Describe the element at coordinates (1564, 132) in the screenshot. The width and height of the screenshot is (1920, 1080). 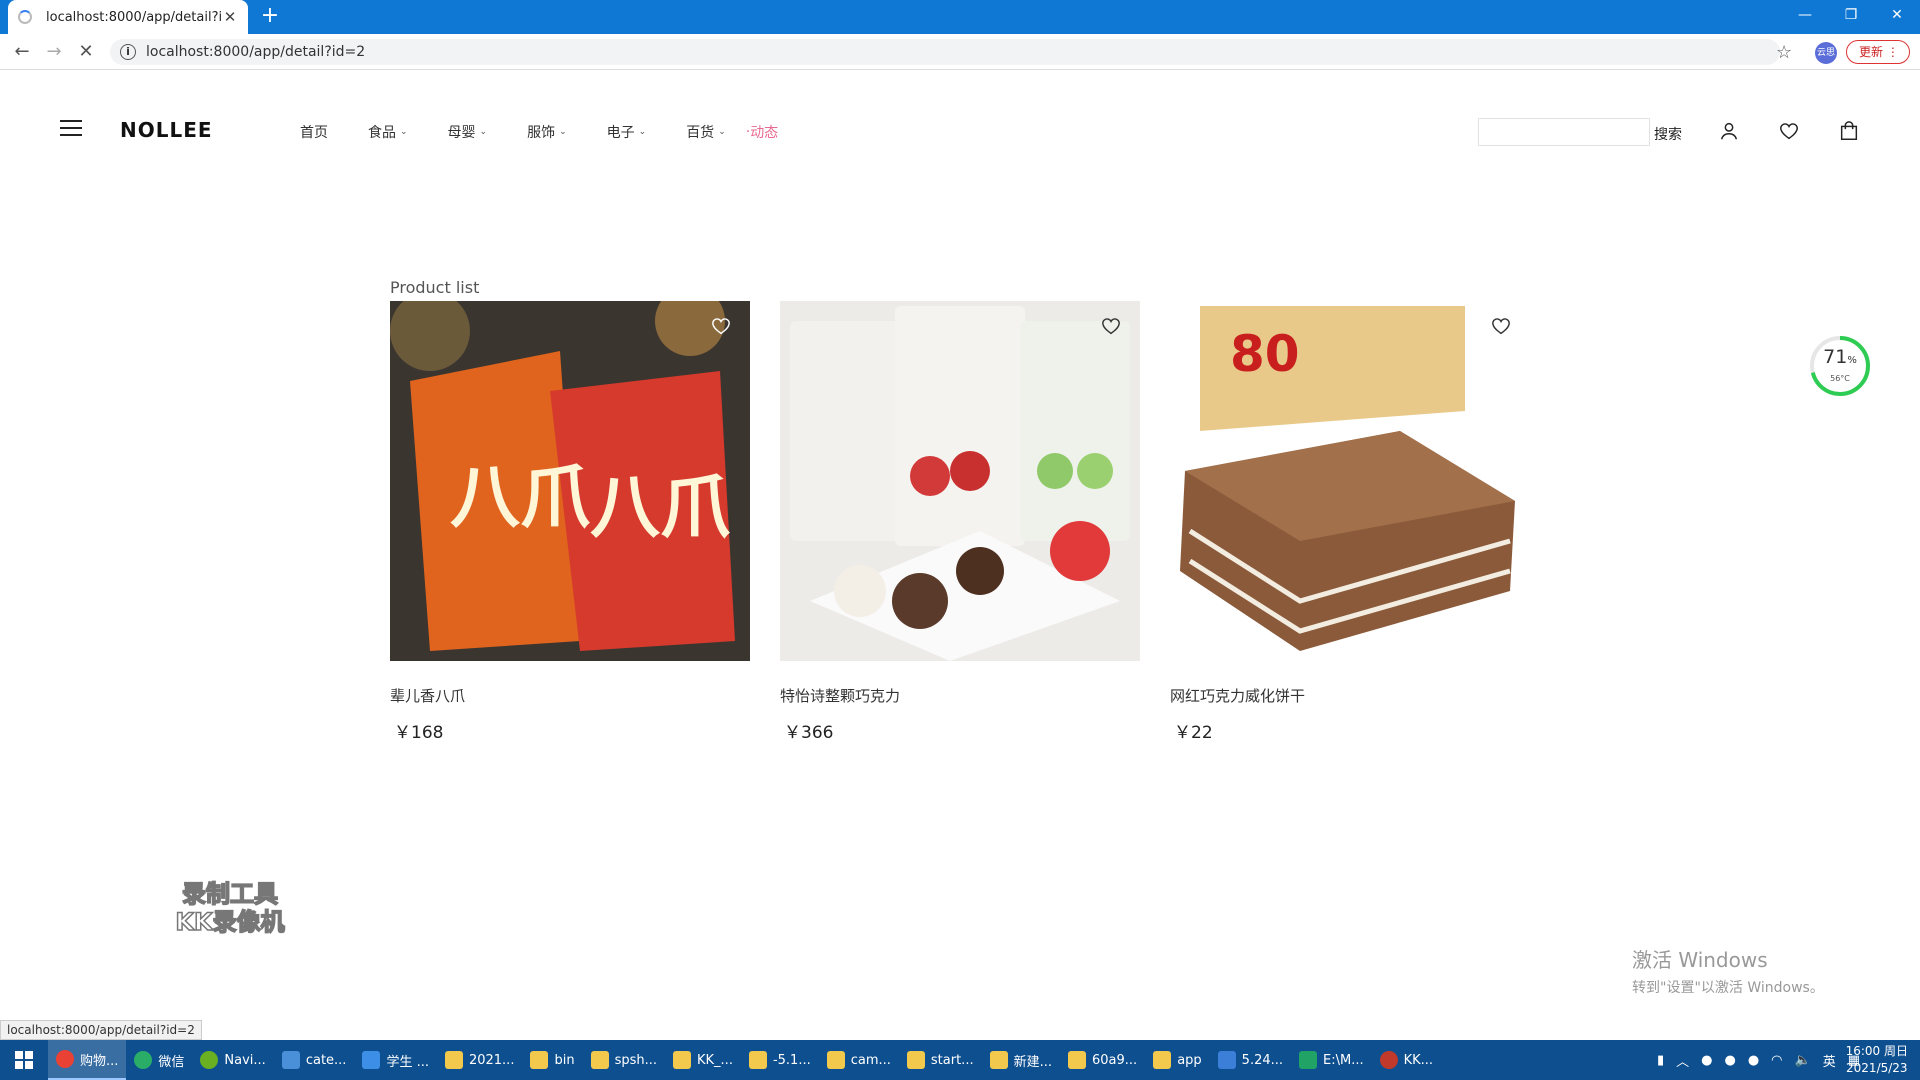
I see `search-input` at that location.